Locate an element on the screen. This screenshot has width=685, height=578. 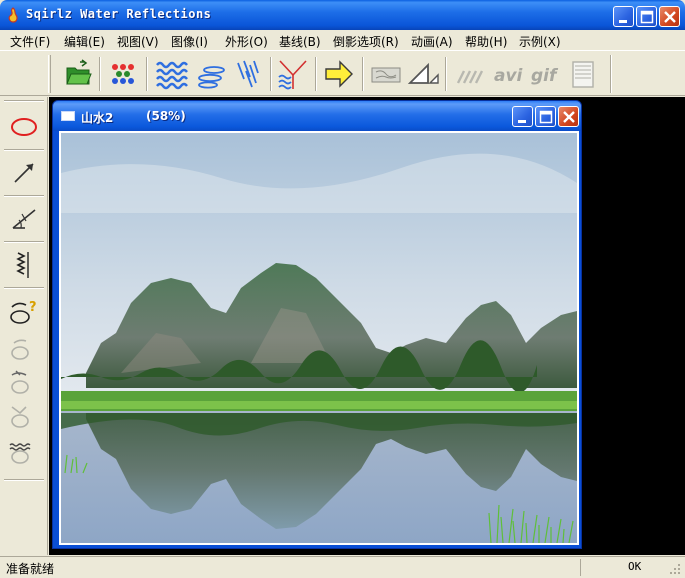
shape-tool-1-button is located at coordinates (24, 347).